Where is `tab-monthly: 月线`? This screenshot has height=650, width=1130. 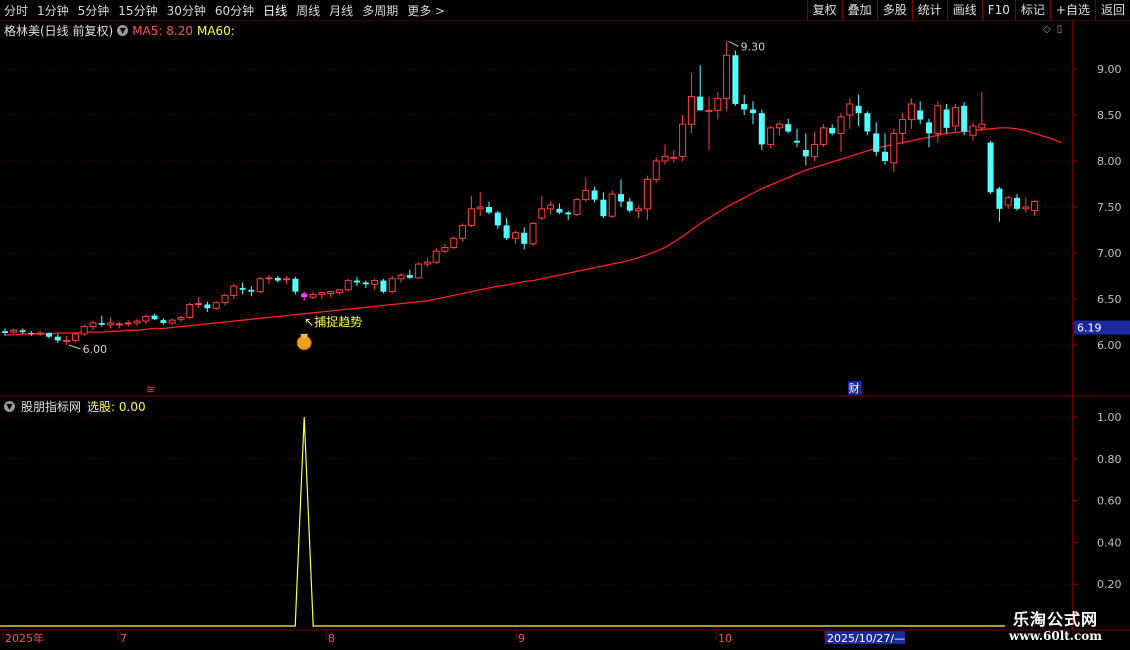
tab-monthly: 月线 is located at coordinates (341, 10).